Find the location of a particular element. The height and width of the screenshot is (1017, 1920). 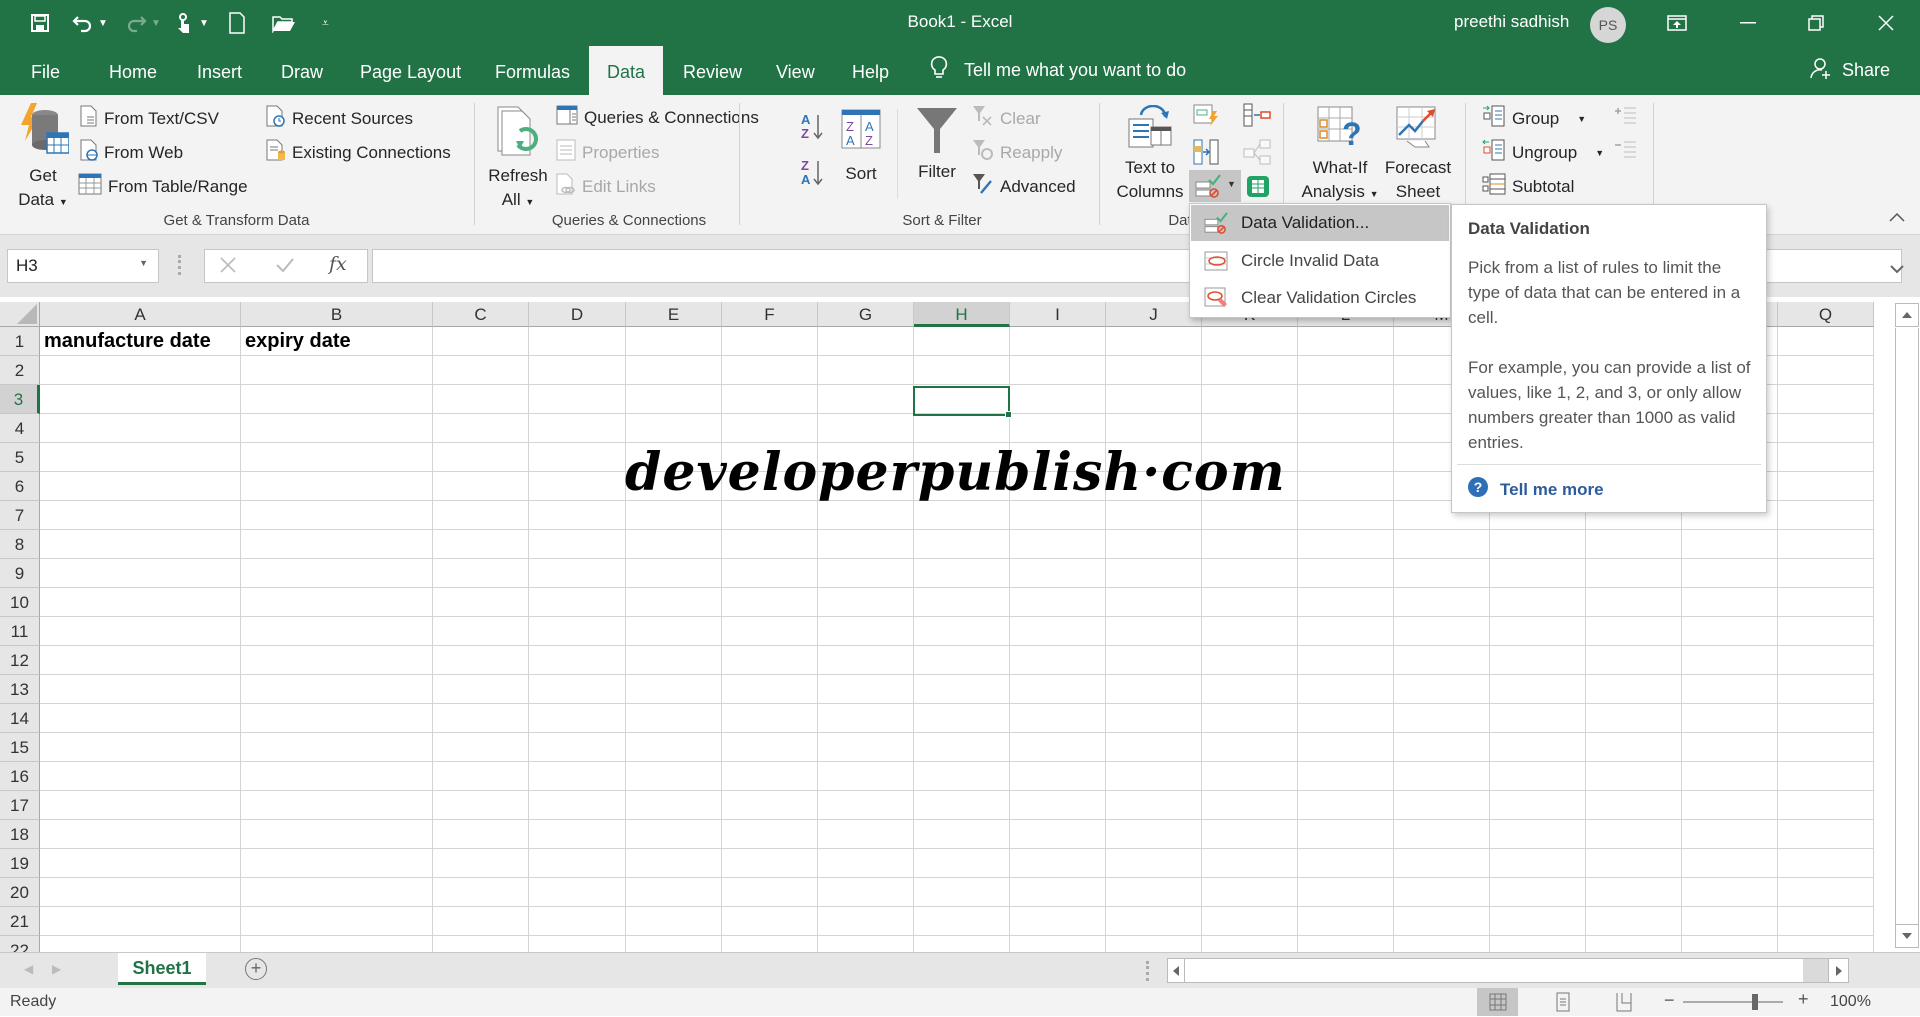

insert-function-button: fx is located at coordinates (338, 264).